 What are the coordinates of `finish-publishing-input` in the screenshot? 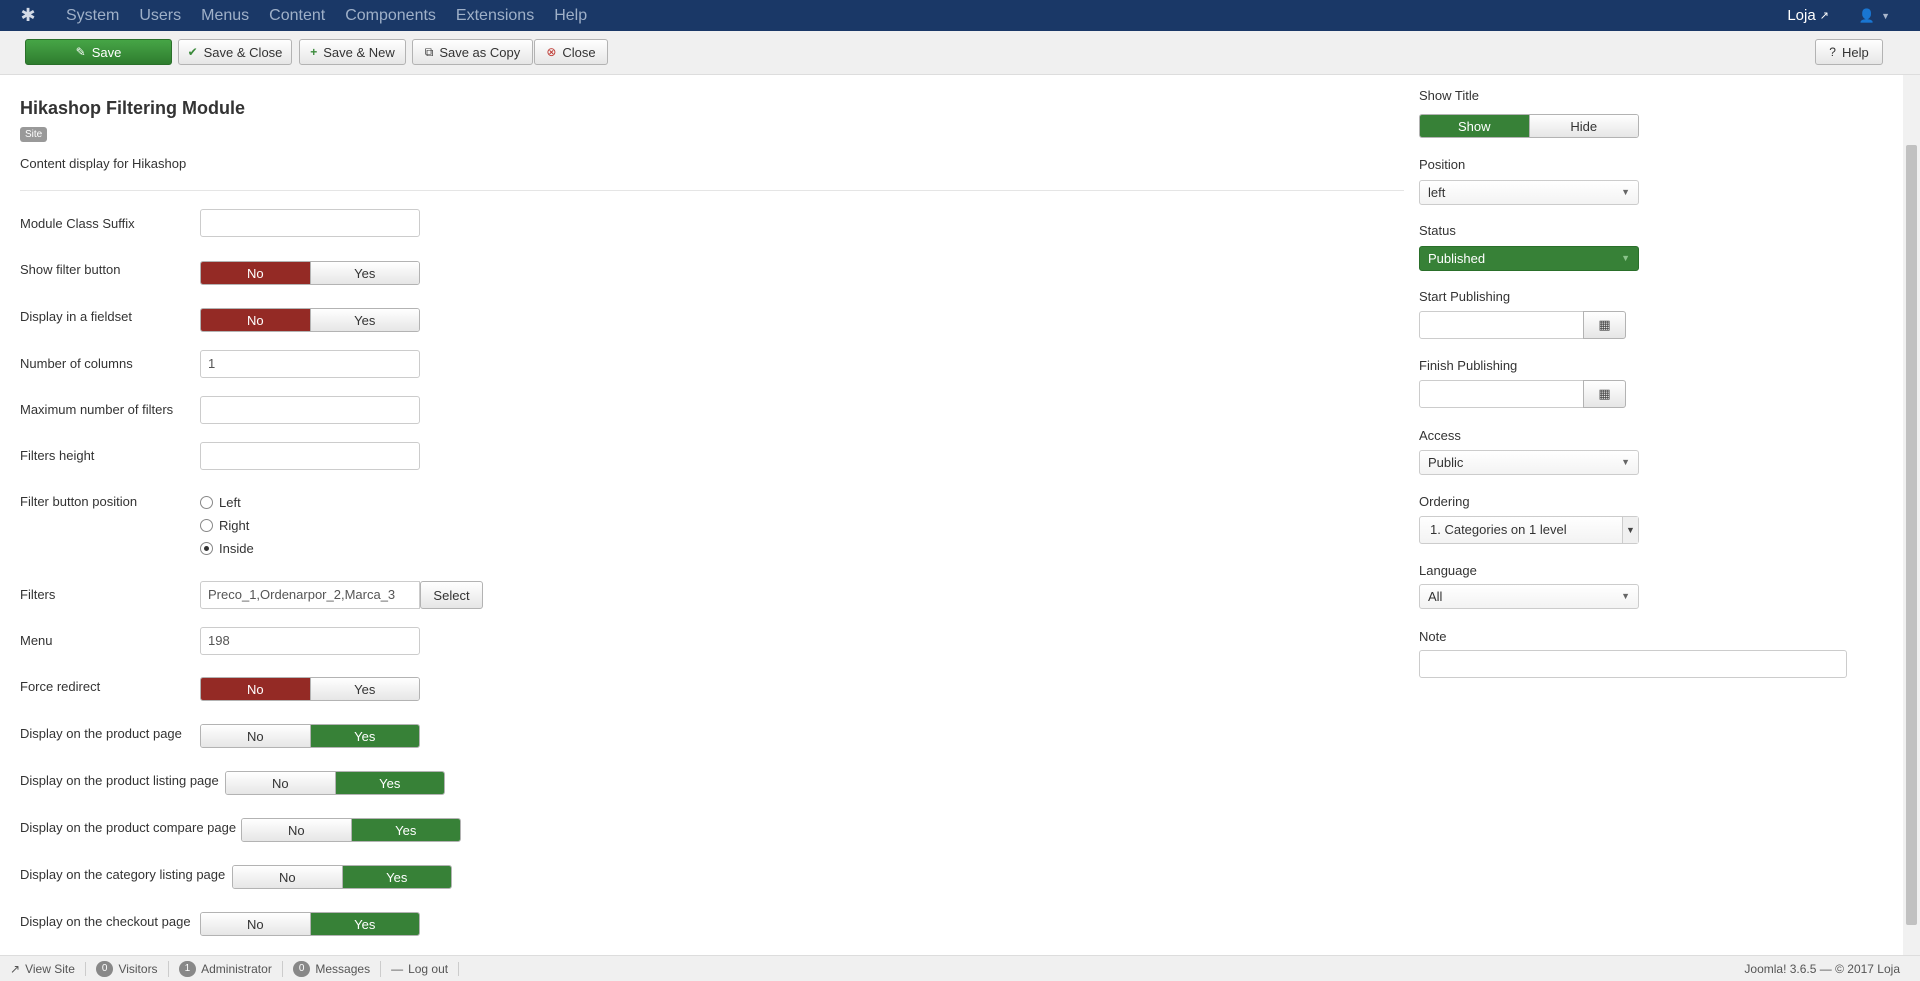 It's located at (1501, 394).